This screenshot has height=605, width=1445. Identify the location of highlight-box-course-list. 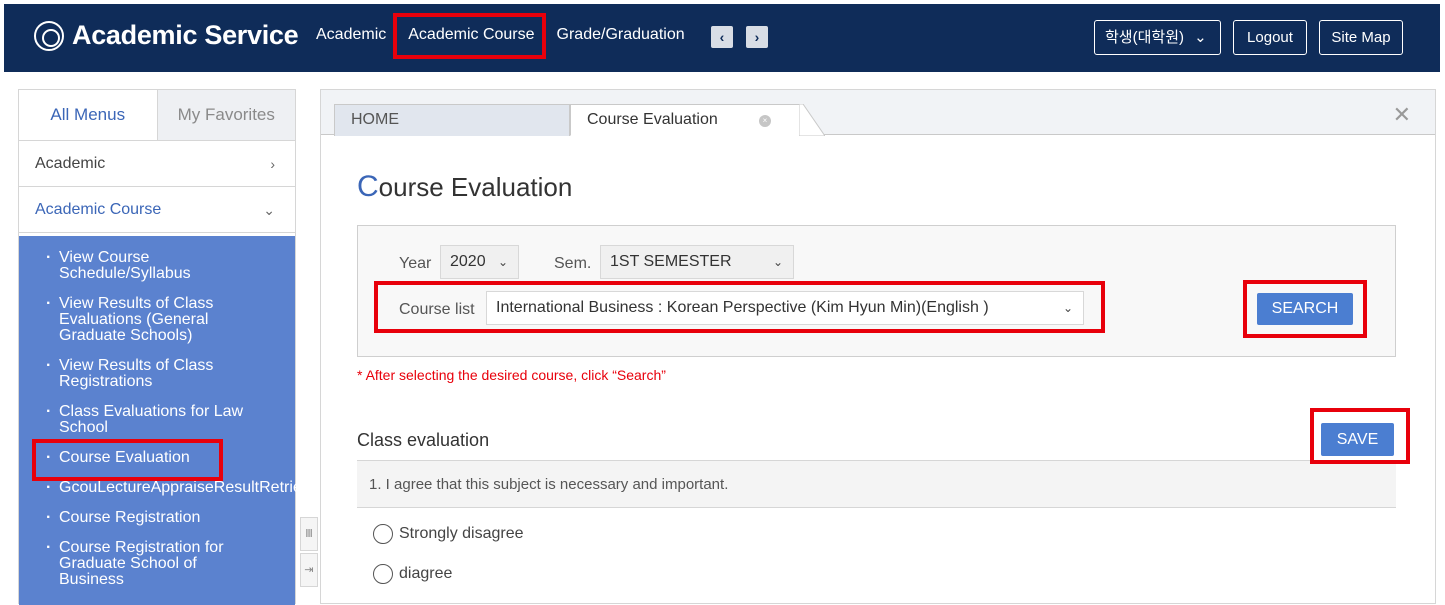
(739, 307).